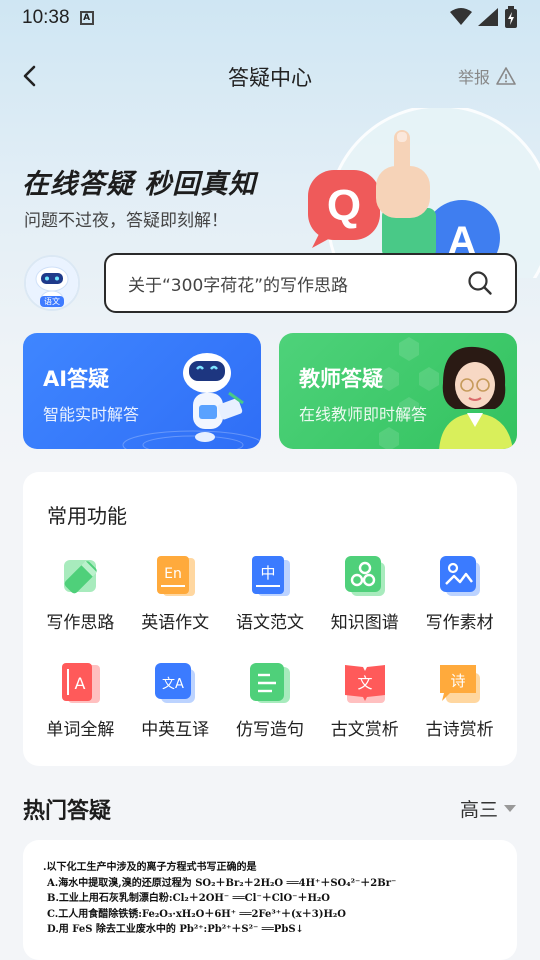 The image size is (540, 960). Describe the element at coordinates (480, 283) in the screenshot. I see `search-icon` at that location.